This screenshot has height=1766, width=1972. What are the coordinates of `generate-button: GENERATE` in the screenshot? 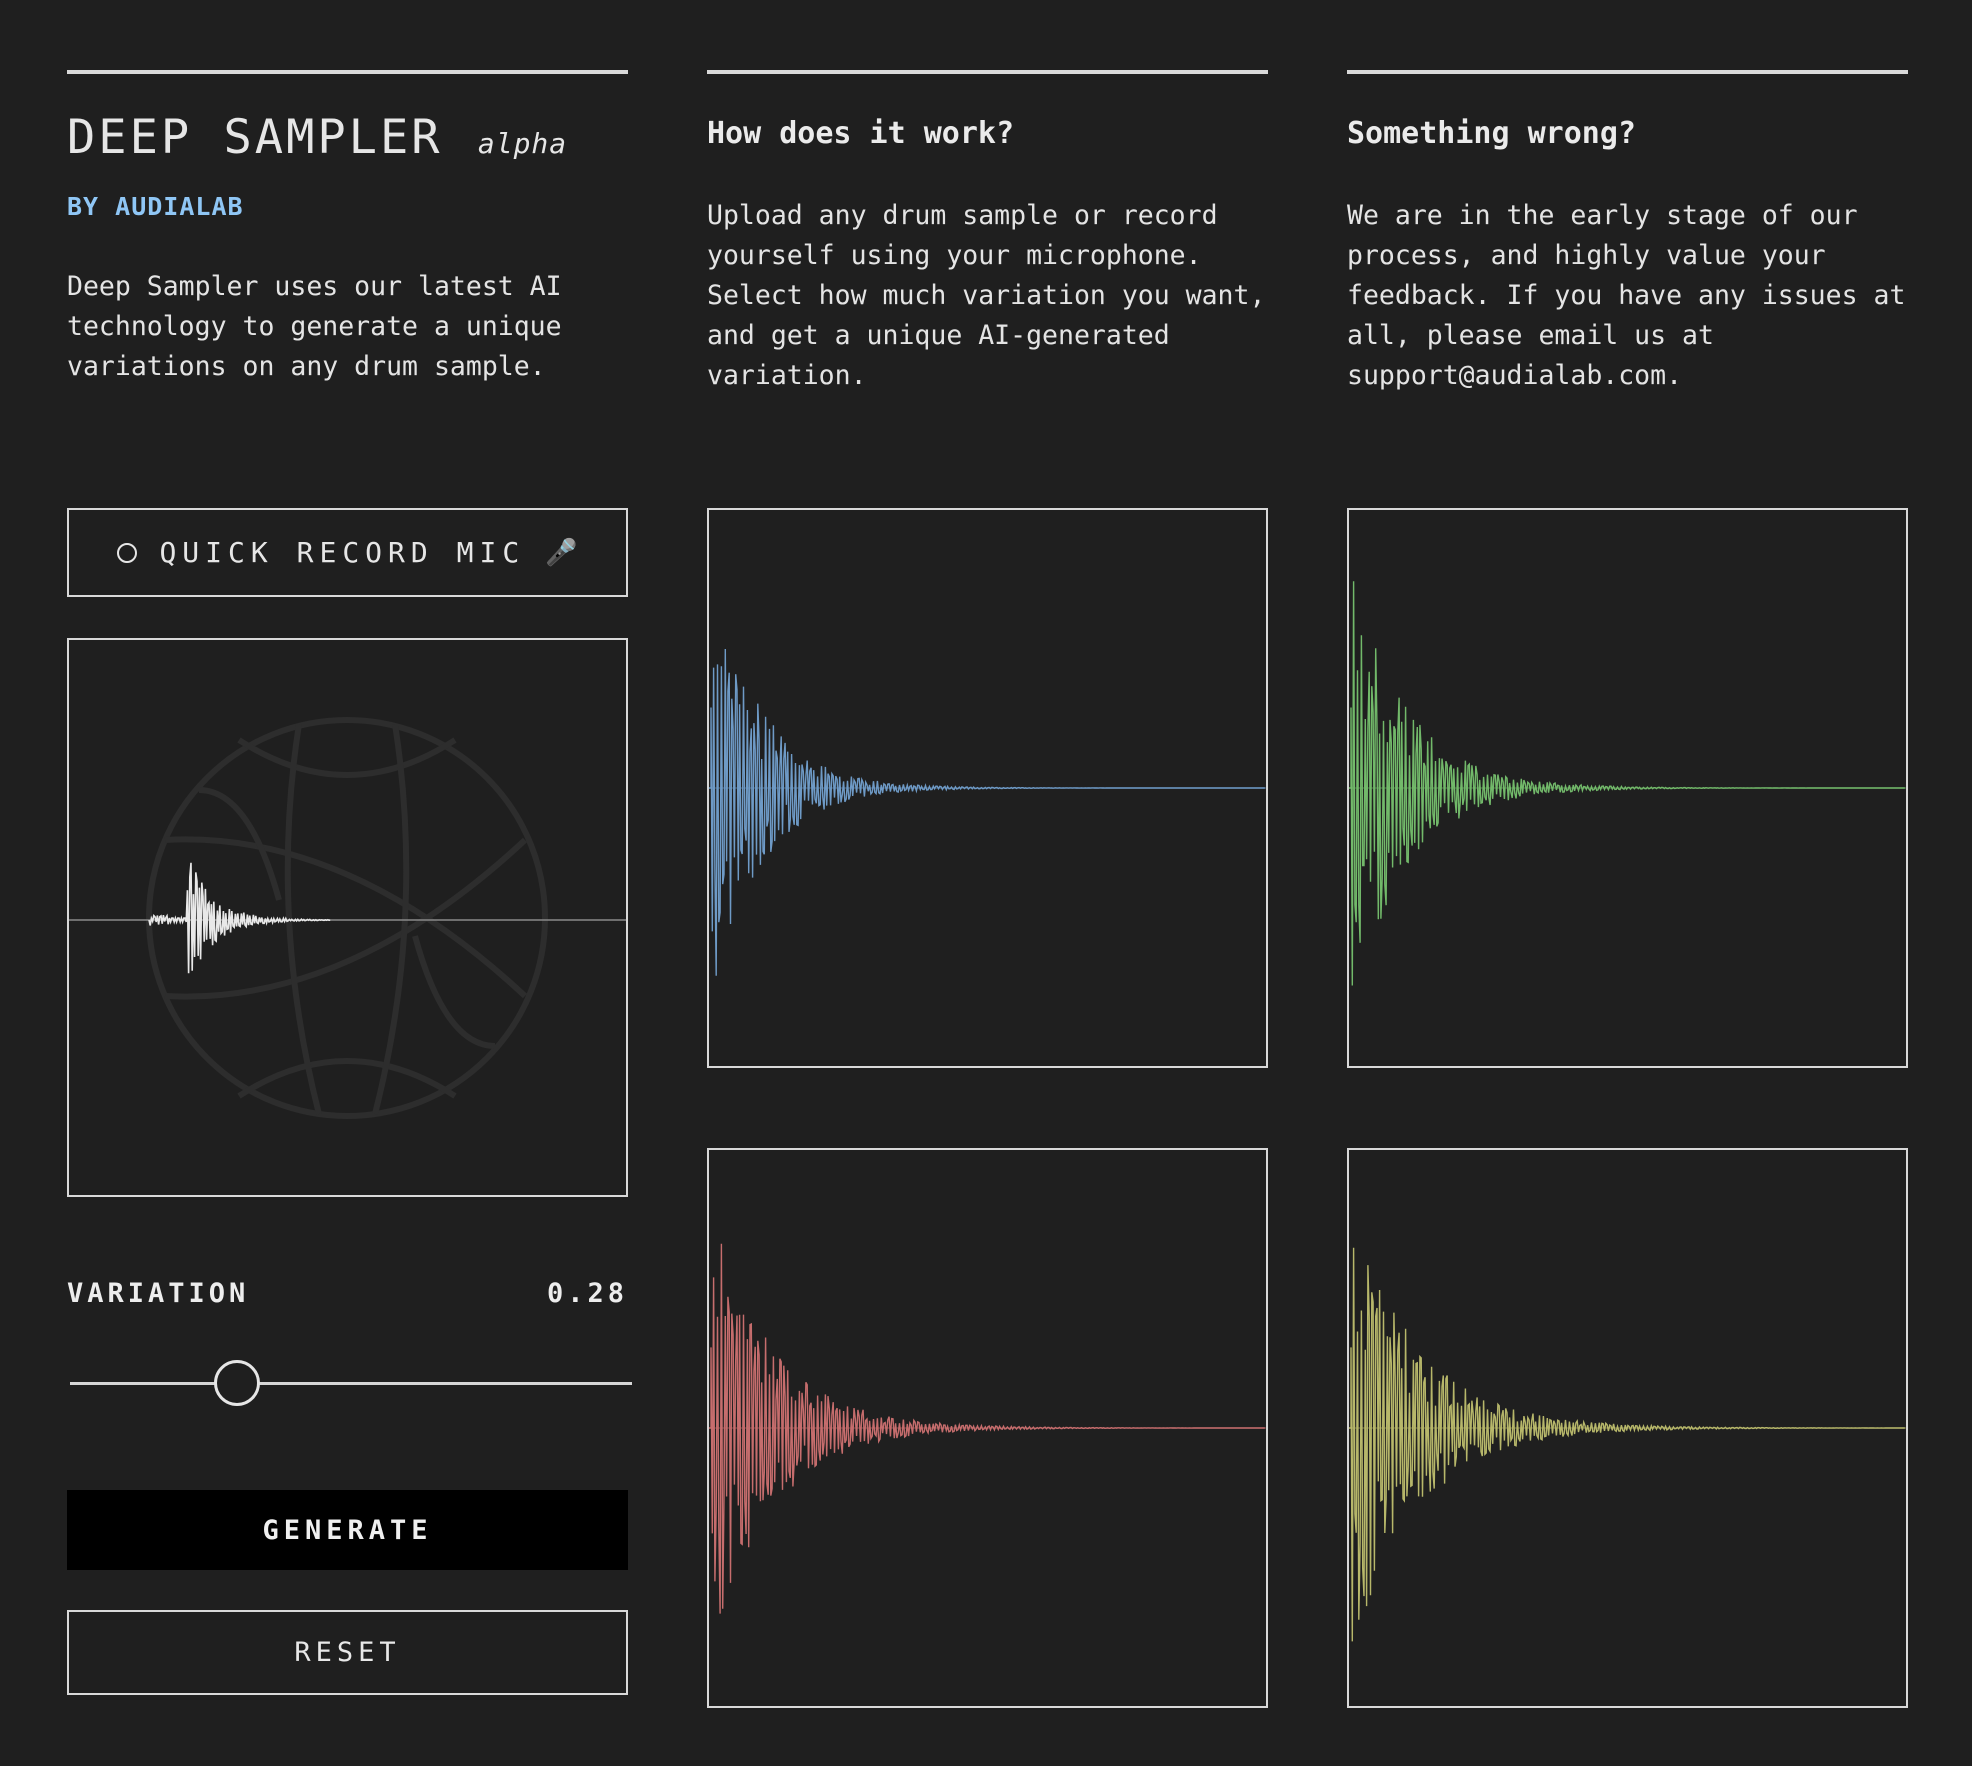 It's located at (347, 1530).